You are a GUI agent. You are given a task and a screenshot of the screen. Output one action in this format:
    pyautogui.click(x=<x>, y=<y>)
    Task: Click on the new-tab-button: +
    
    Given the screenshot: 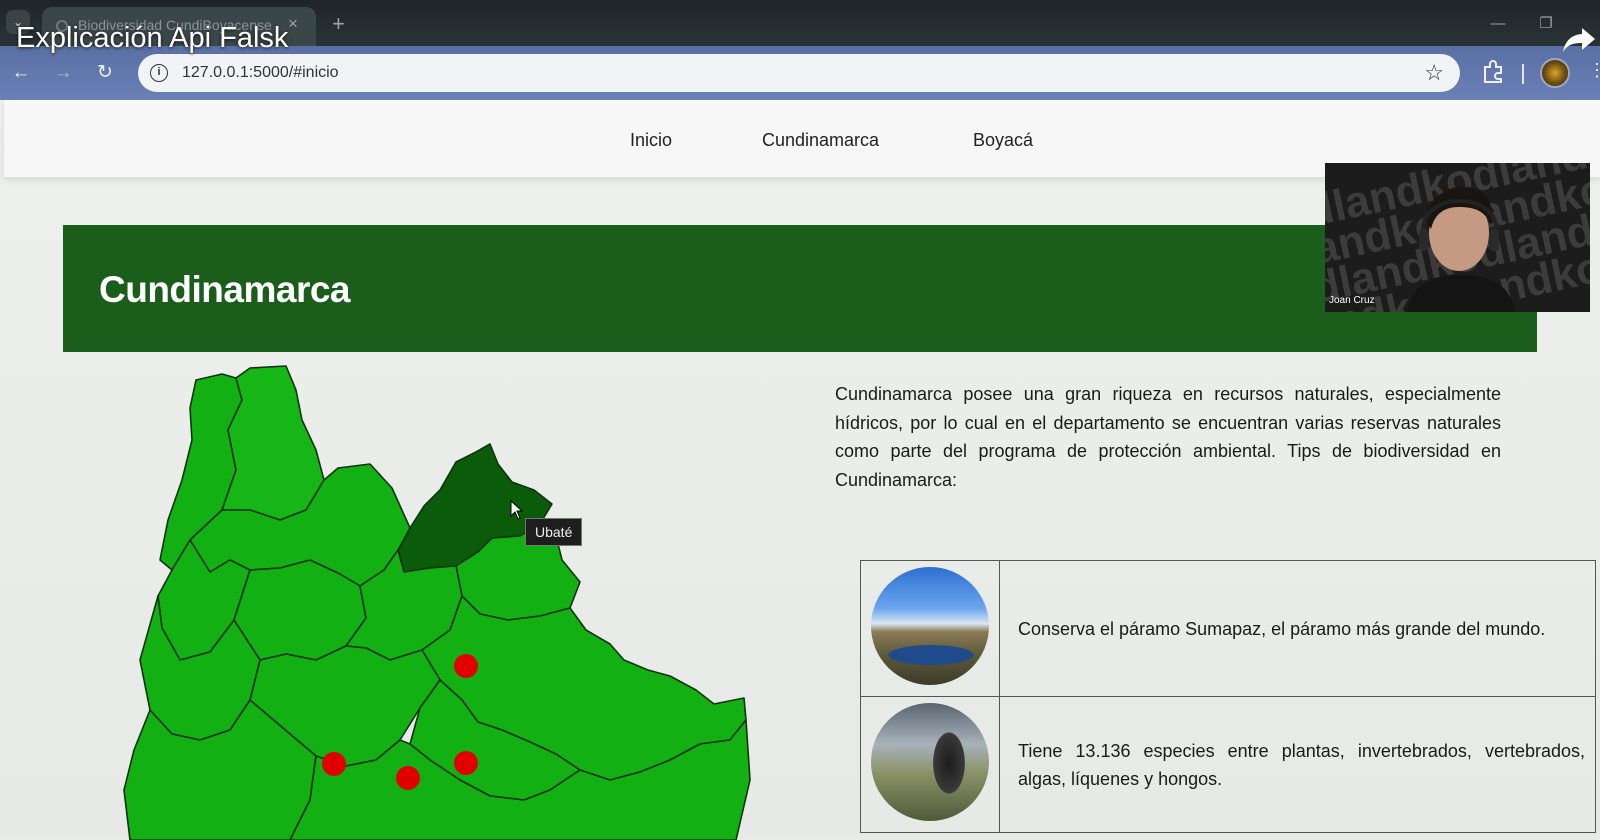 What is the action you would take?
    pyautogui.click(x=338, y=24)
    